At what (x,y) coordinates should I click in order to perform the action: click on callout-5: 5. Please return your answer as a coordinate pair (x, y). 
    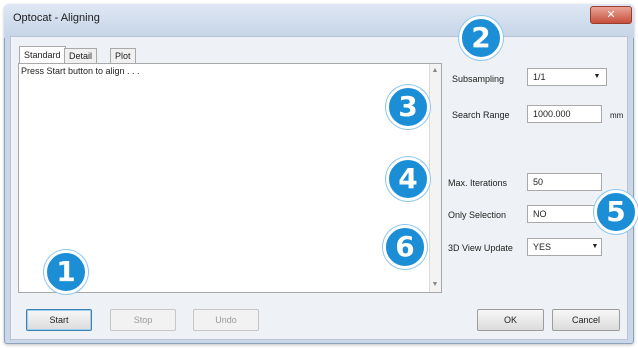
    Looking at the image, I should click on (616, 212).